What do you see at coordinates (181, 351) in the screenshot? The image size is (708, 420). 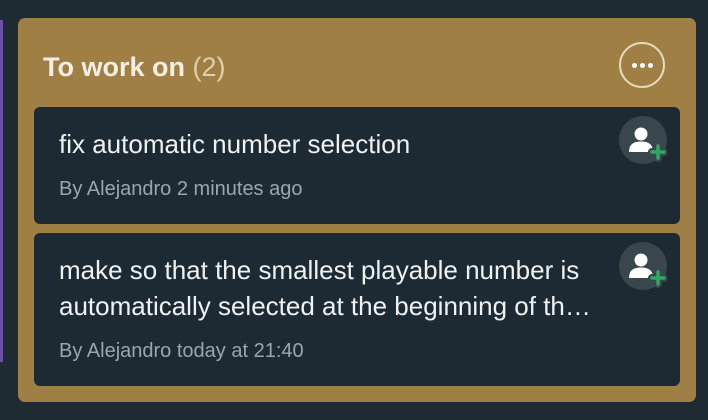 I see `card-meta: By Alejandro today at 21:40` at bounding box center [181, 351].